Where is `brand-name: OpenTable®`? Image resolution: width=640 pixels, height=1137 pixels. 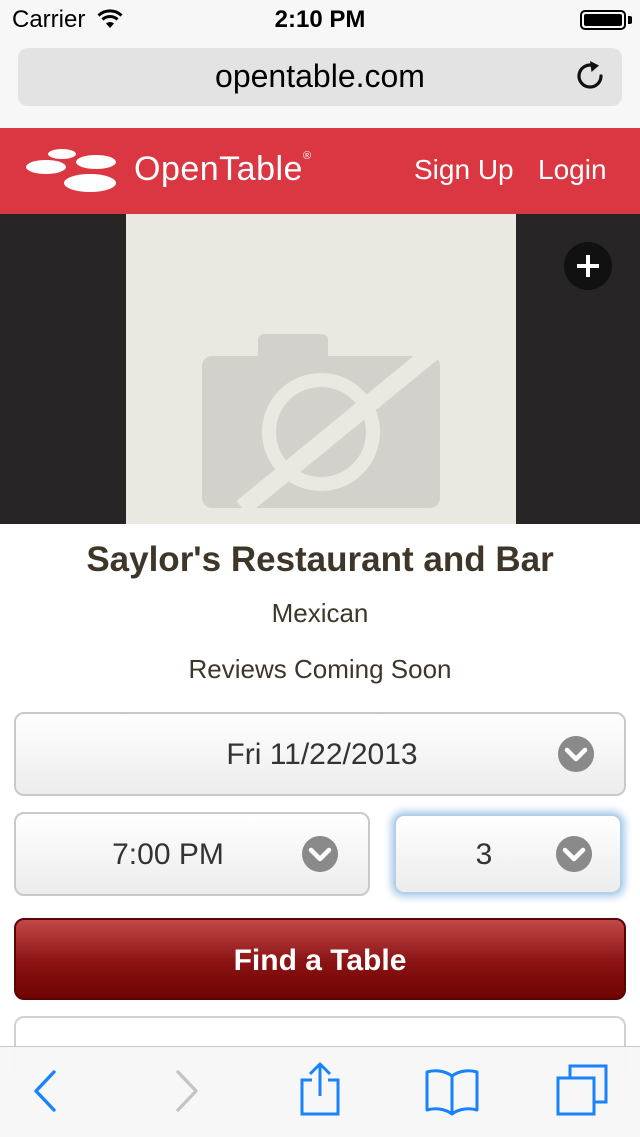
brand-name: OpenTable® is located at coordinates (223, 169).